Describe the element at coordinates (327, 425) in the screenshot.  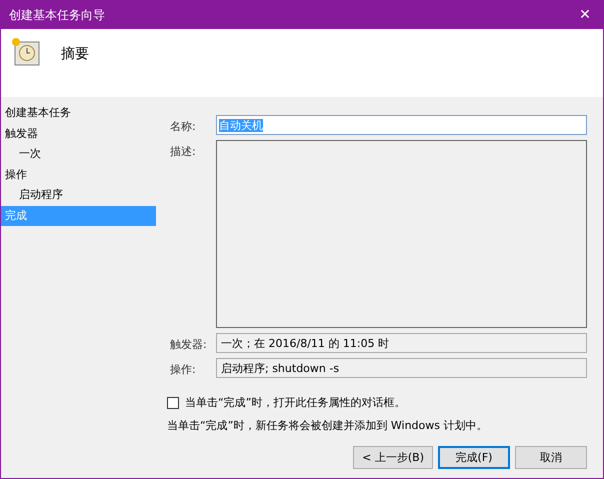
I see `info-text: 当单击“完成”时，新任务将会被创建并添加到 Windows 计划中。` at that location.